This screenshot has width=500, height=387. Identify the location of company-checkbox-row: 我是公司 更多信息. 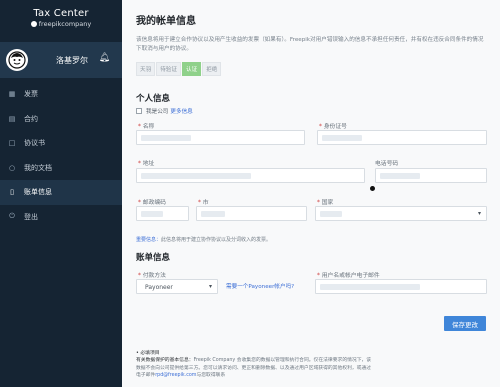
(164, 111).